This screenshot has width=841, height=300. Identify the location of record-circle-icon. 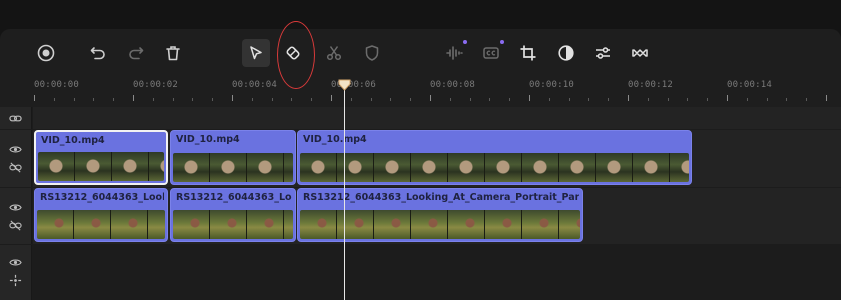
(46, 53).